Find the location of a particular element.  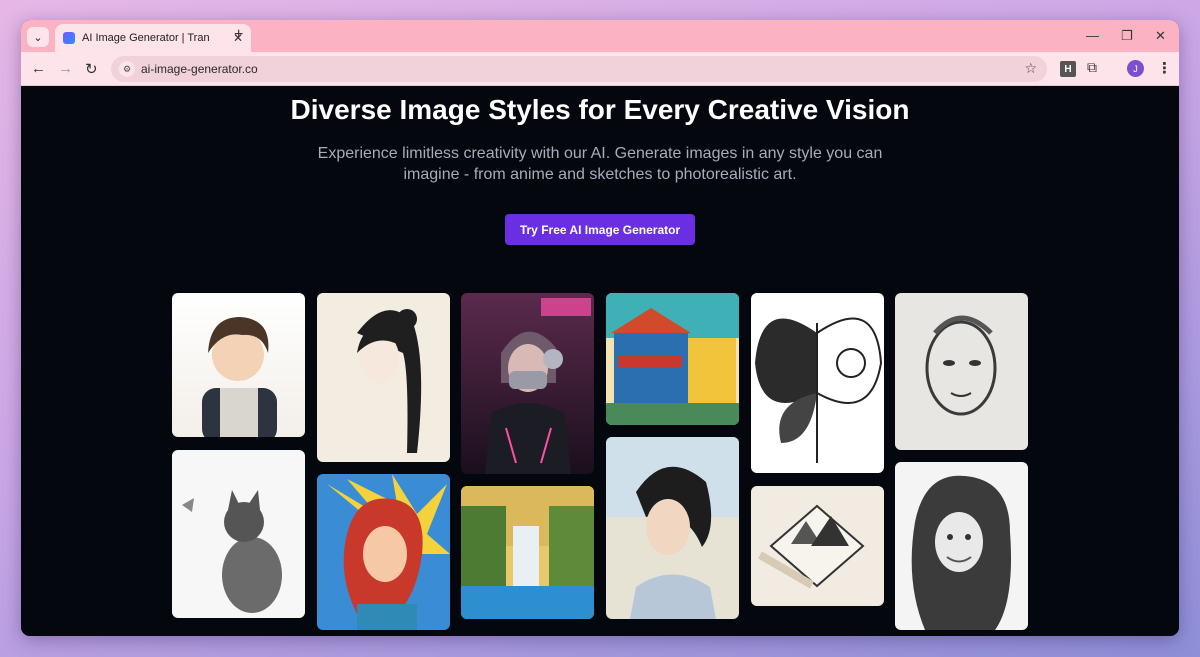

ink-woman-art is located at coordinates (389, 381).